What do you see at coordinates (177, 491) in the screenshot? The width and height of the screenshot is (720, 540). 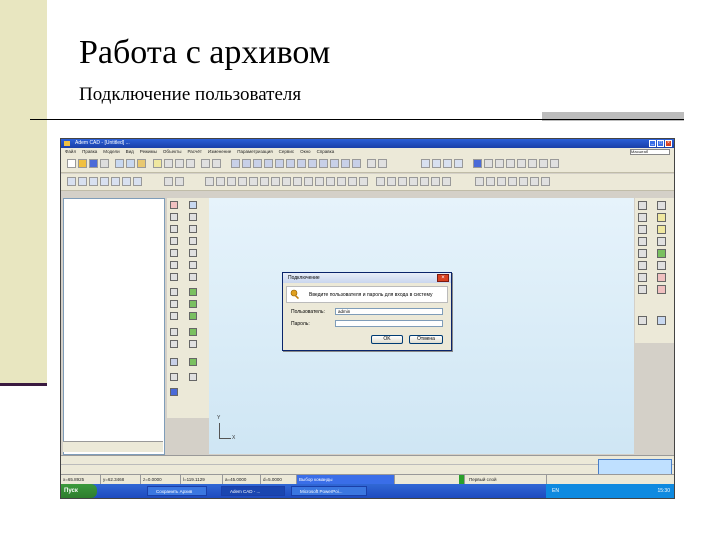 I see `task-archive: Сохранить Архив` at bounding box center [177, 491].